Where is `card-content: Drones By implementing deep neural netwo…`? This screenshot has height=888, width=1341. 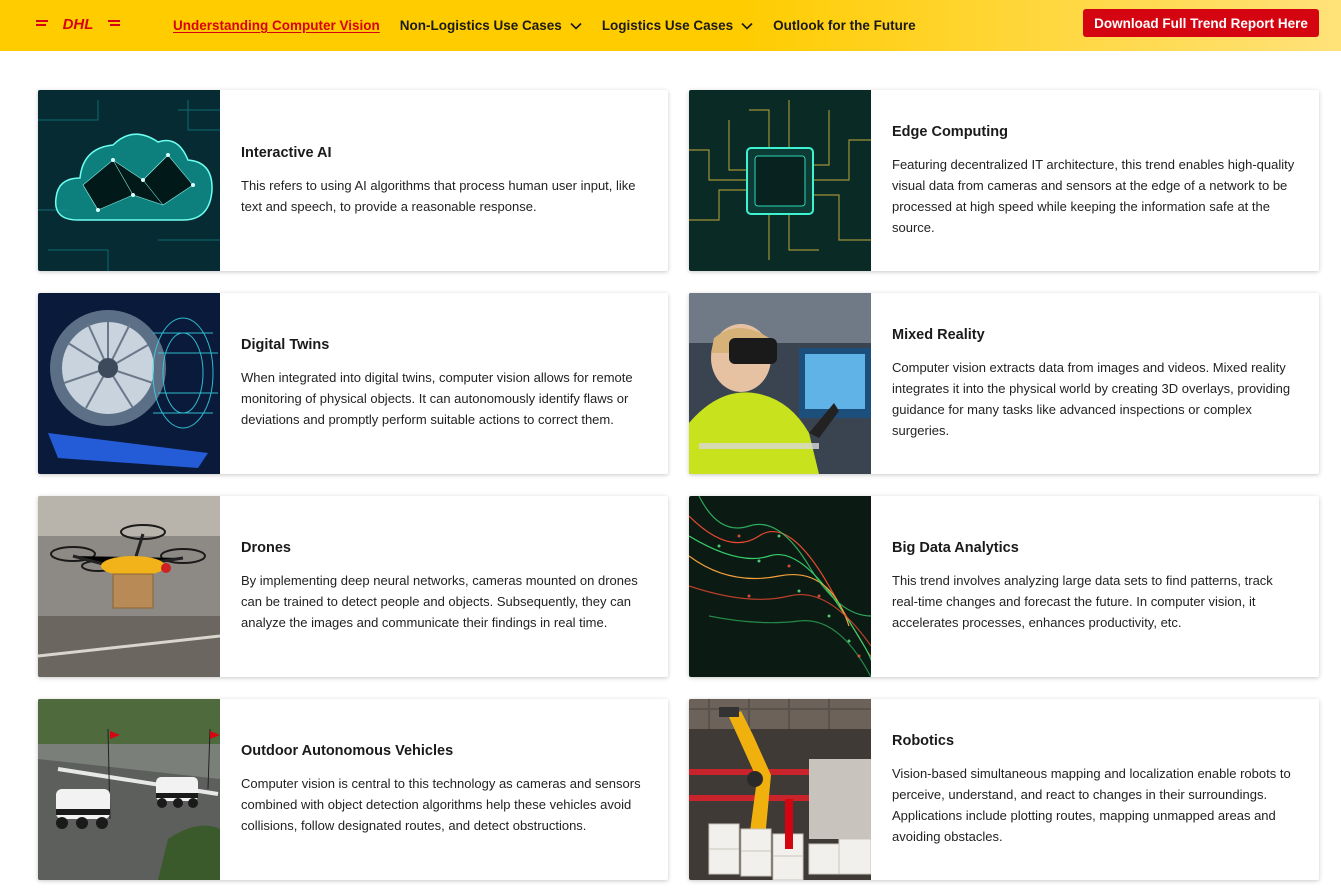 card-content: Drones By implementing deep neural netwo… is located at coordinates (444, 586).